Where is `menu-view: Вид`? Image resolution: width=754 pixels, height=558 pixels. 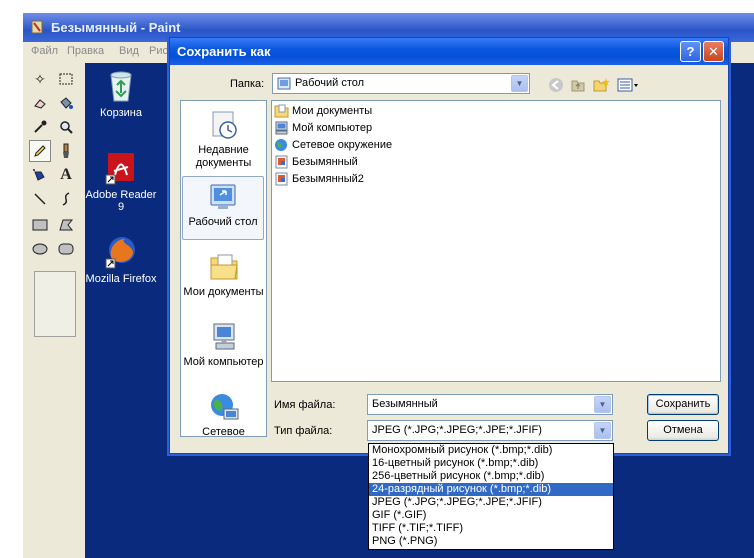 menu-view: Вид is located at coordinates (129, 51).